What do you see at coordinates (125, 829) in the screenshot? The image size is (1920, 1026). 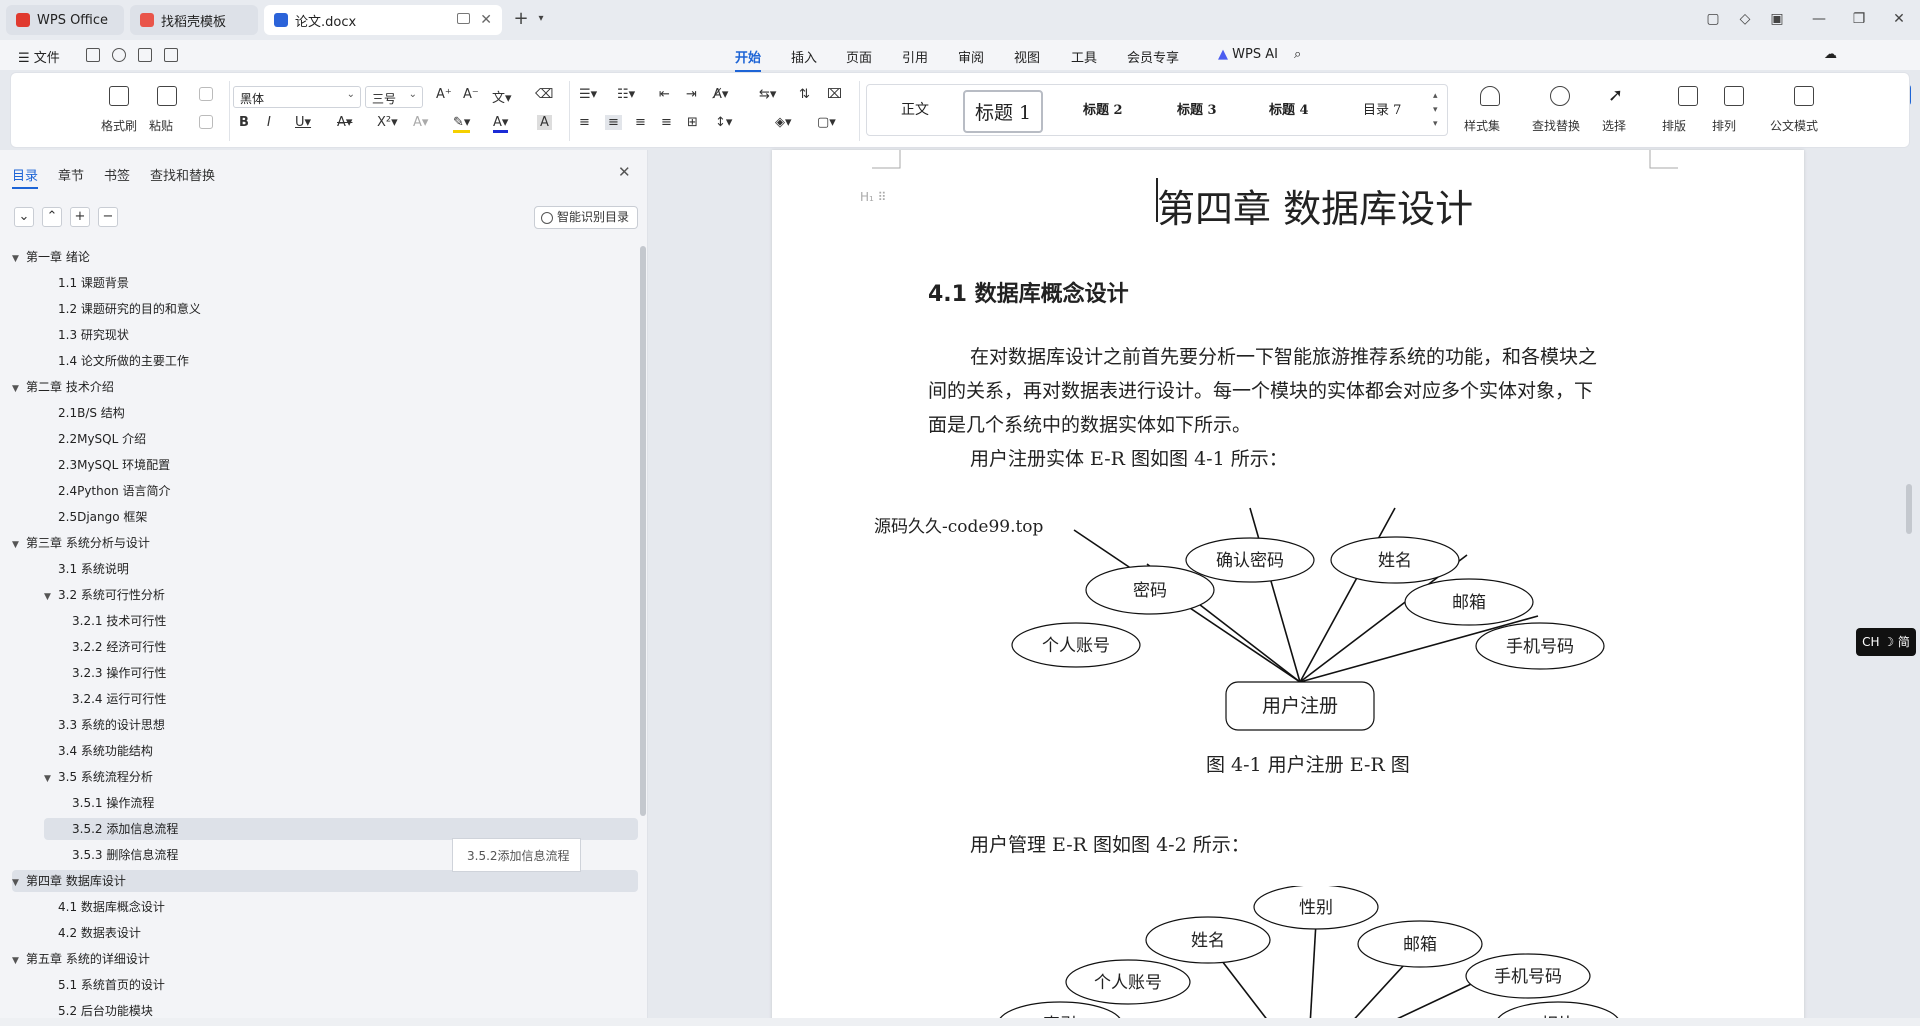 I see `toc-item: 3.5.2 添加信息流程` at bounding box center [125, 829].